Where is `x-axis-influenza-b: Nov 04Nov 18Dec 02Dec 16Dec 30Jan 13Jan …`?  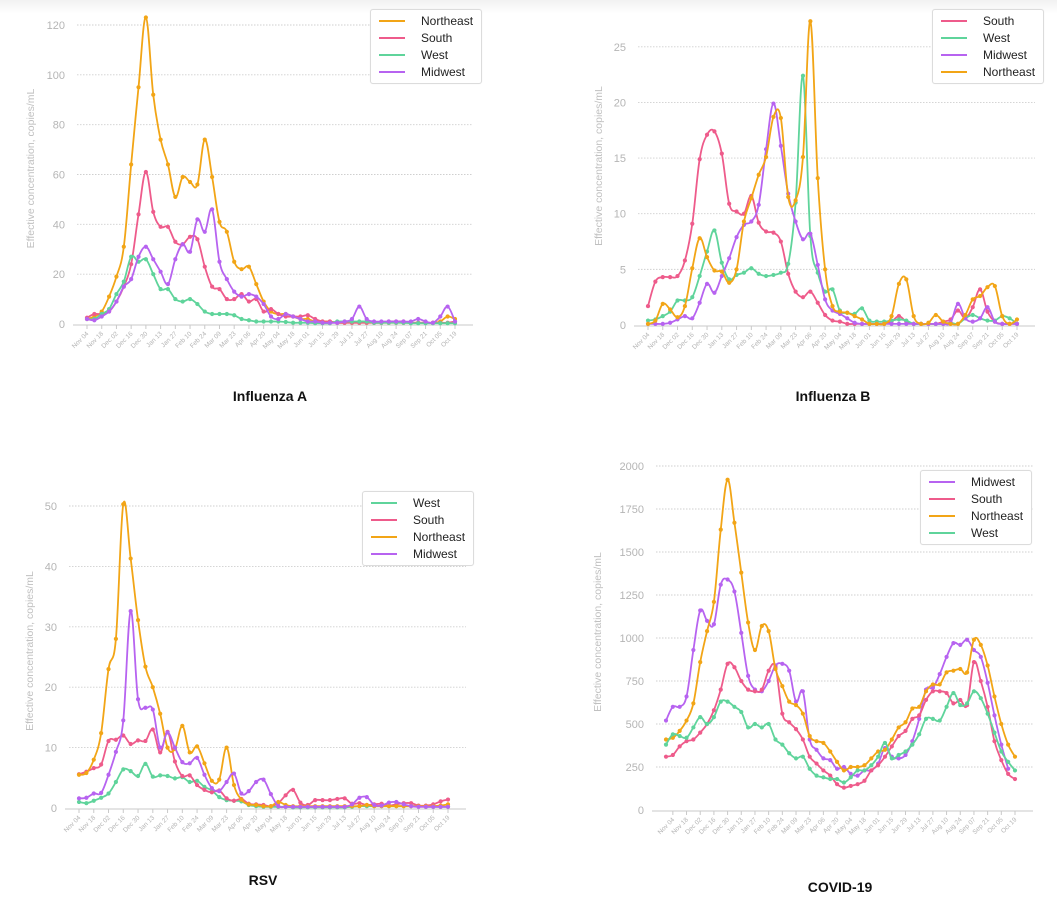
x-axis-influenza-b: Nov 04Nov 18Dec 02Dec 16Dec 30Jan 13Jan … is located at coordinates (826, 338).